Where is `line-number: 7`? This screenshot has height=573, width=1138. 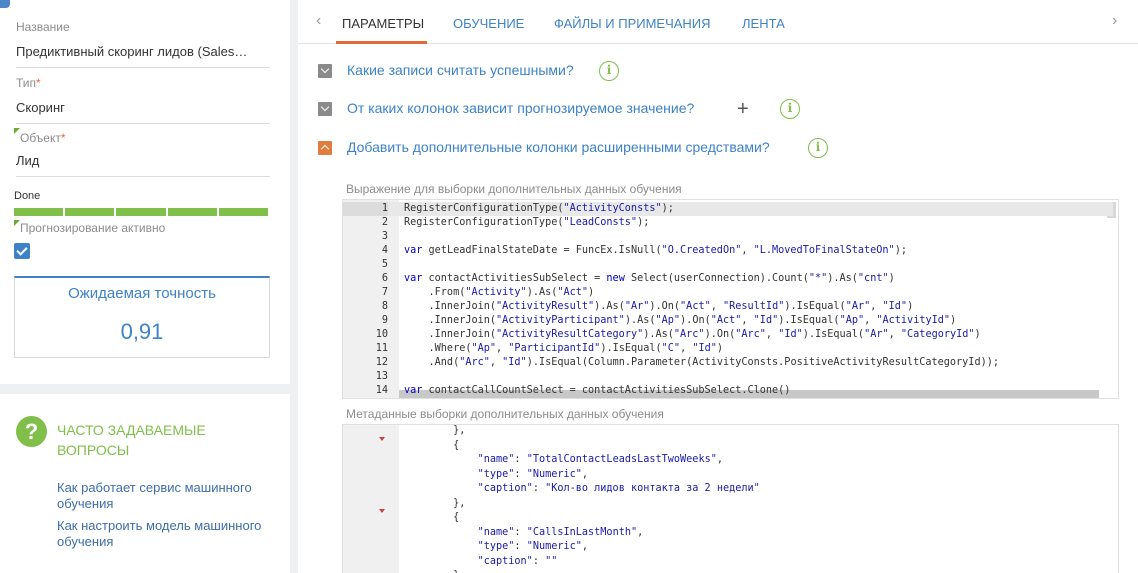 line-number: 7 is located at coordinates (384, 292).